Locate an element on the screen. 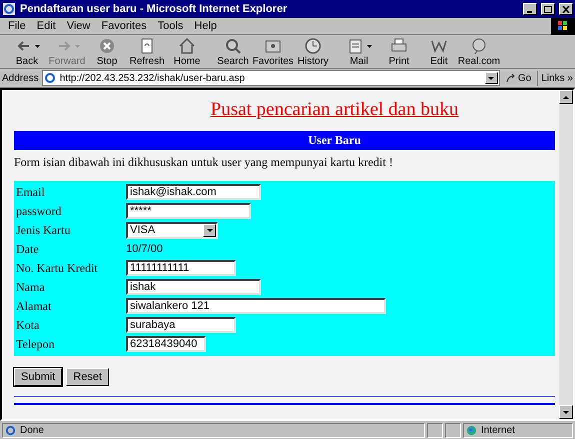 This screenshot has height=439, width=575. menu-item: Tools is located at coordinates (171, 26).